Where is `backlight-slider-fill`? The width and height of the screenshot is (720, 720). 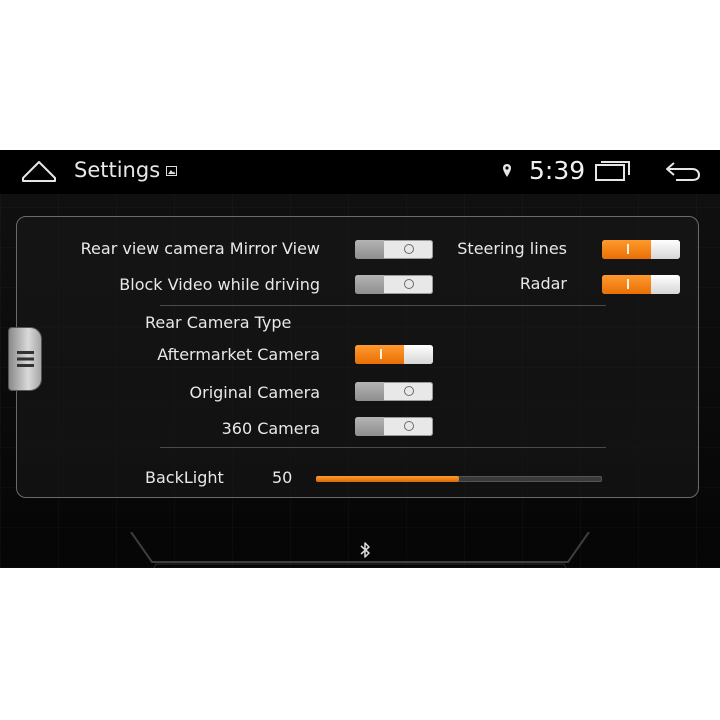 backlight-slider-fill is located at coordinates (387, 479).